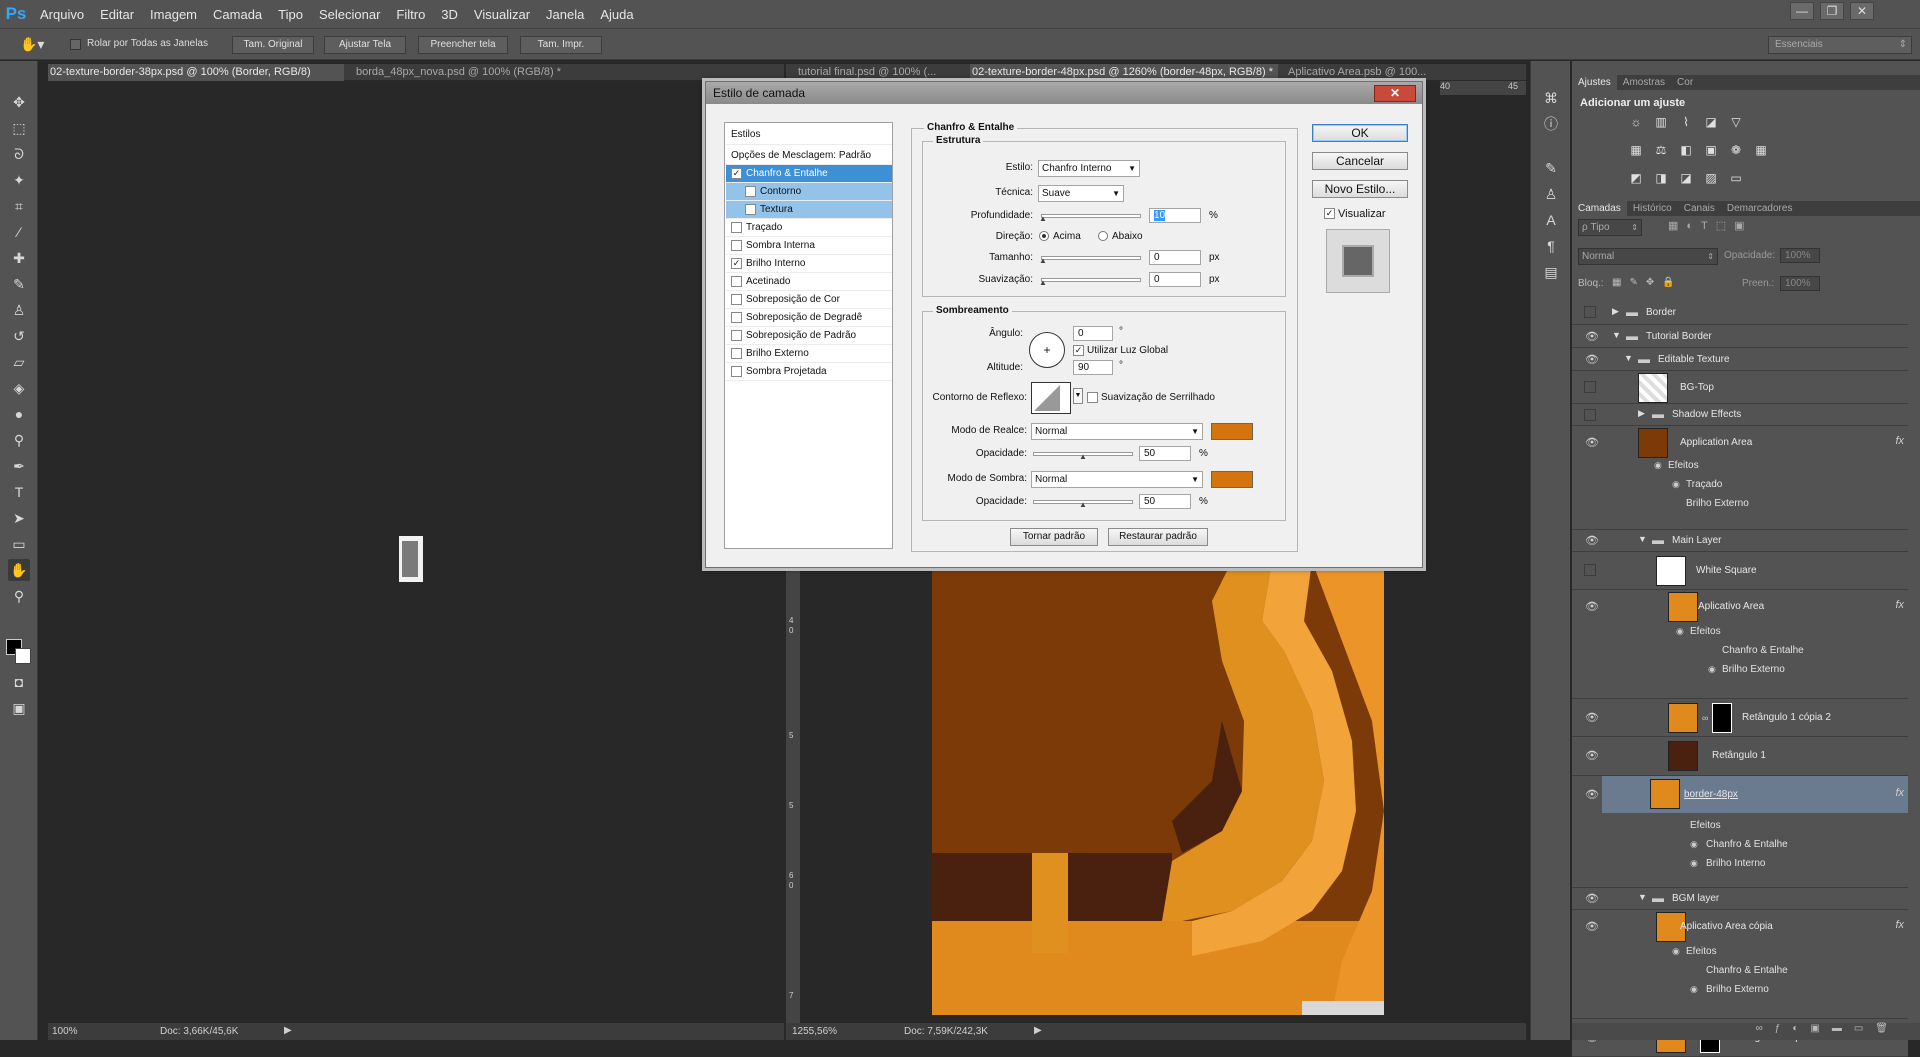 This screenshot has height=1057, width=1920. What do you see at coordinates (809, 282) in the screenshot?
I see `style-satin: Acetinado` at bounding box center [809, 282].